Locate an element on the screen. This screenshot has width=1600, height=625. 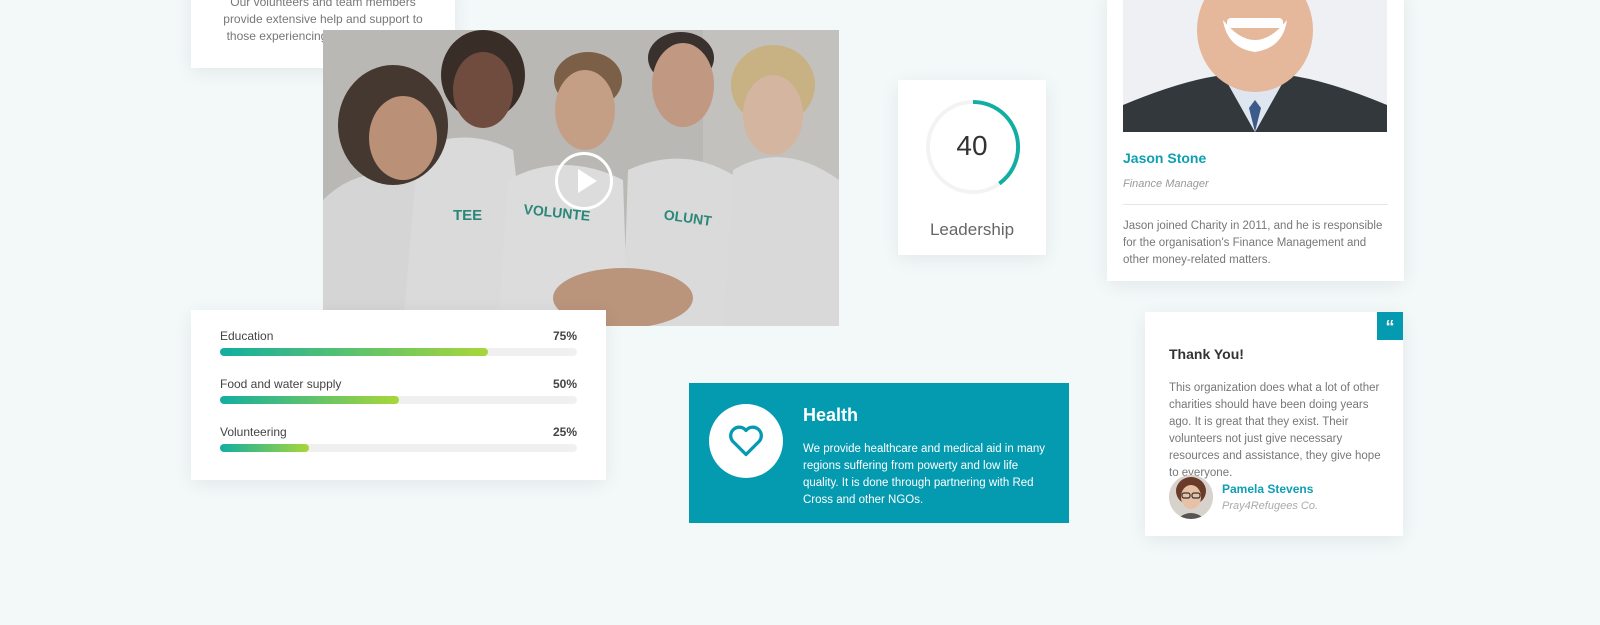
progress-row-education: Education 75% is located at coordinates (398, 351).